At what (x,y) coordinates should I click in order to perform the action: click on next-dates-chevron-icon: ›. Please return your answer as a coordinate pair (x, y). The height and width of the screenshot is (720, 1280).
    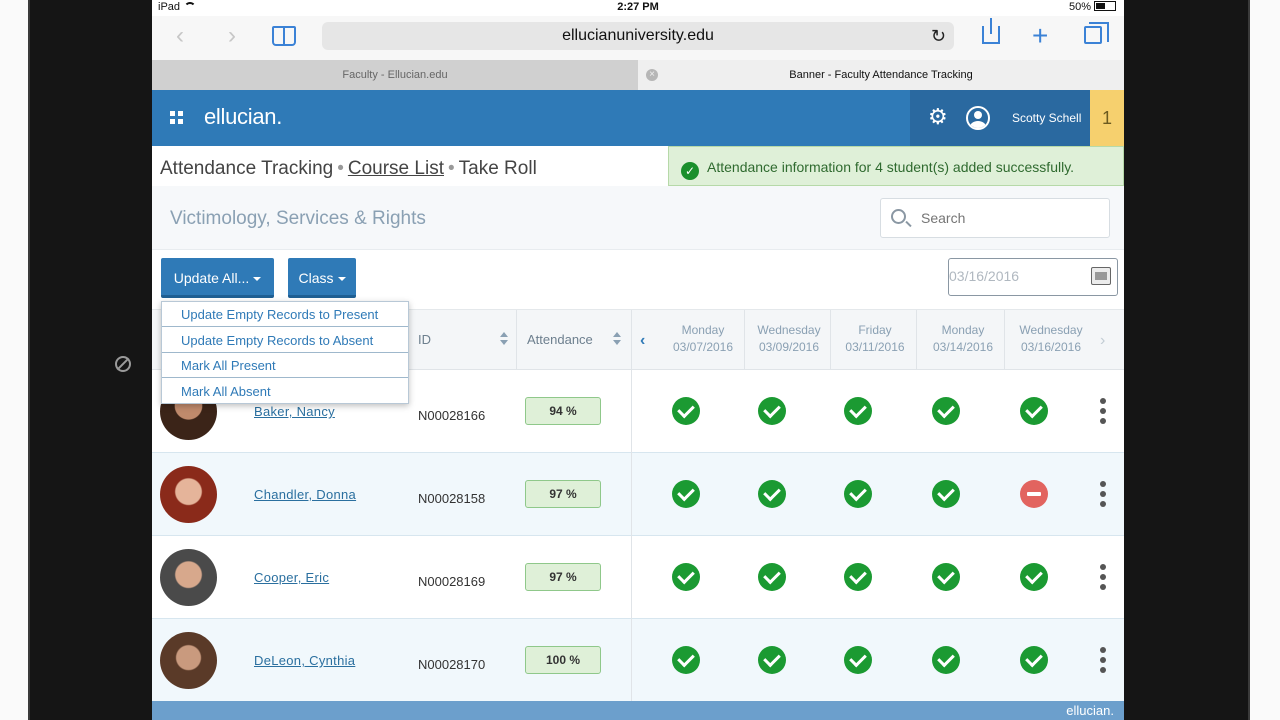
    Looking at the image, I should click on (1102, 341).